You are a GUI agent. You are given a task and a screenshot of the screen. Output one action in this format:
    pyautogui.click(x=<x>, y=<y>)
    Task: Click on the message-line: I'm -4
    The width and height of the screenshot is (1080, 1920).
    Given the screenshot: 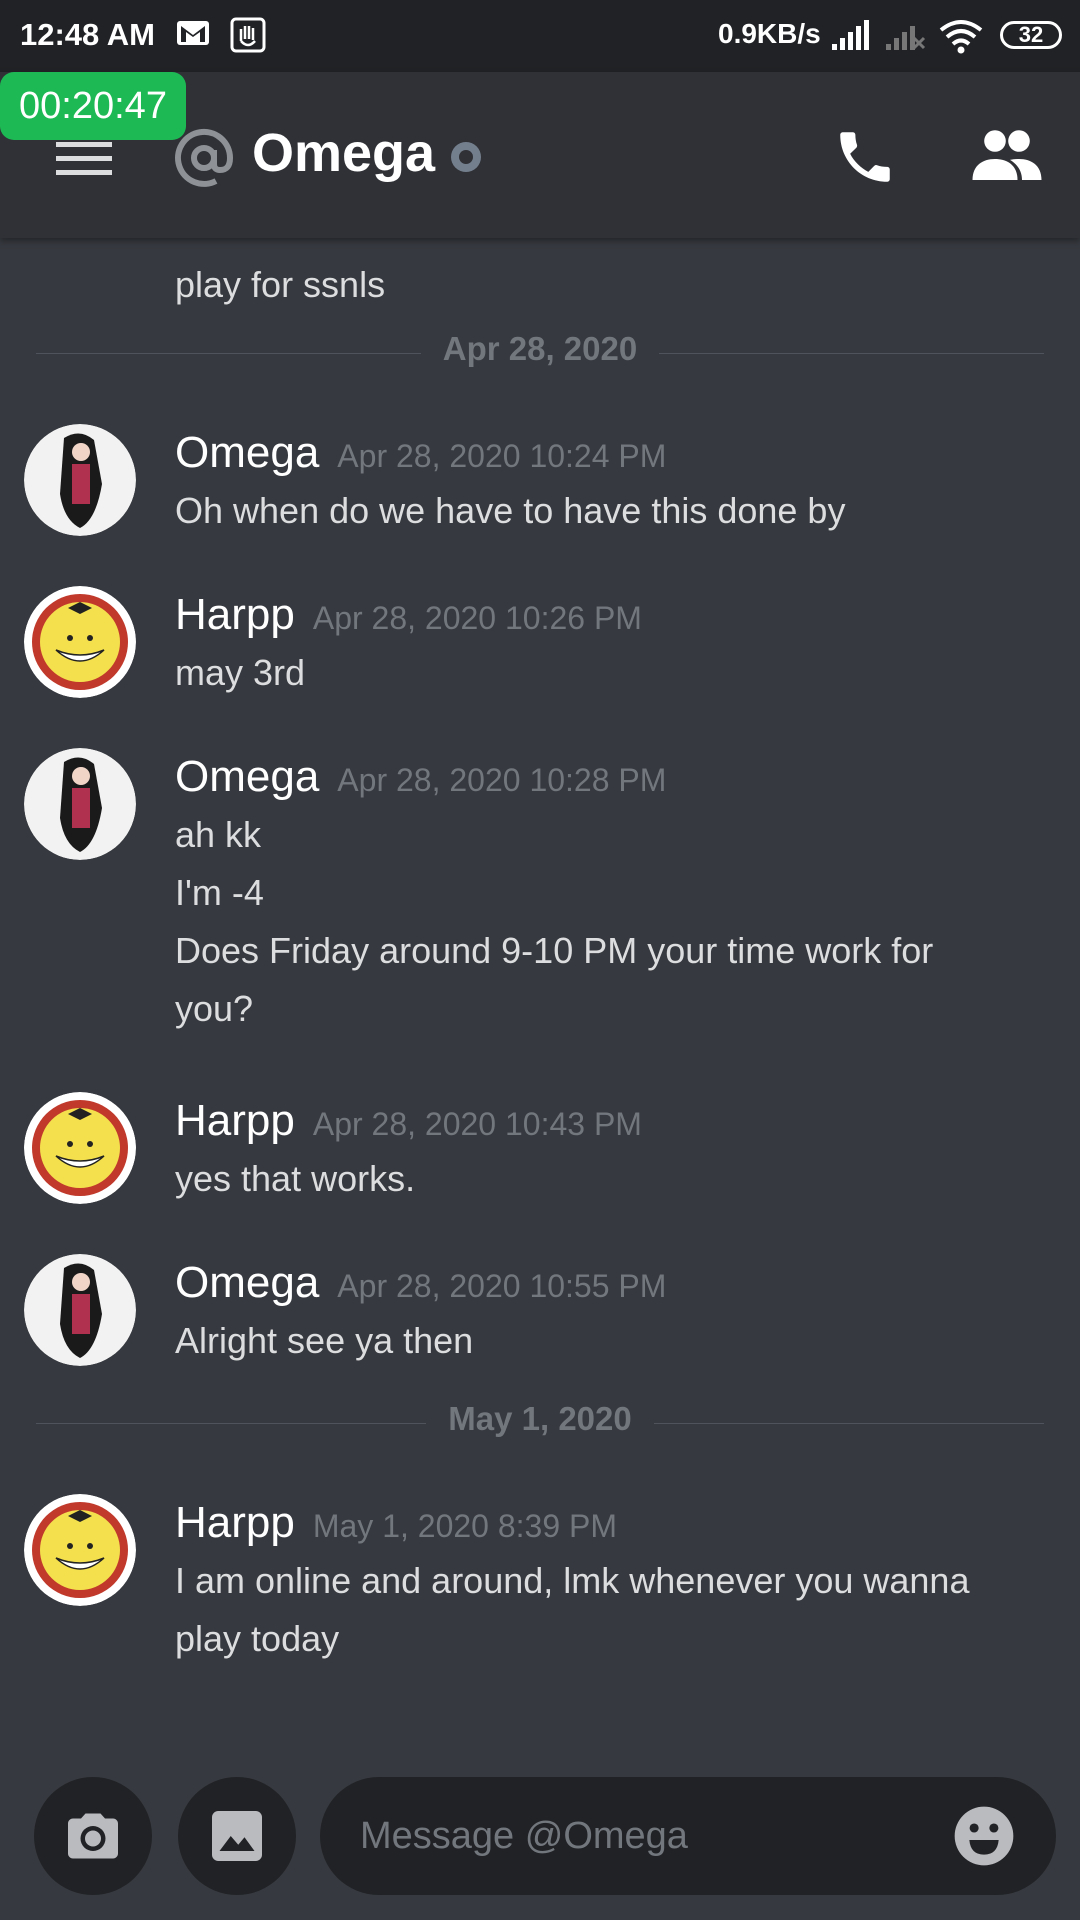 What is the action you would take?
    pyautogui.click(x=219, y=892)
    